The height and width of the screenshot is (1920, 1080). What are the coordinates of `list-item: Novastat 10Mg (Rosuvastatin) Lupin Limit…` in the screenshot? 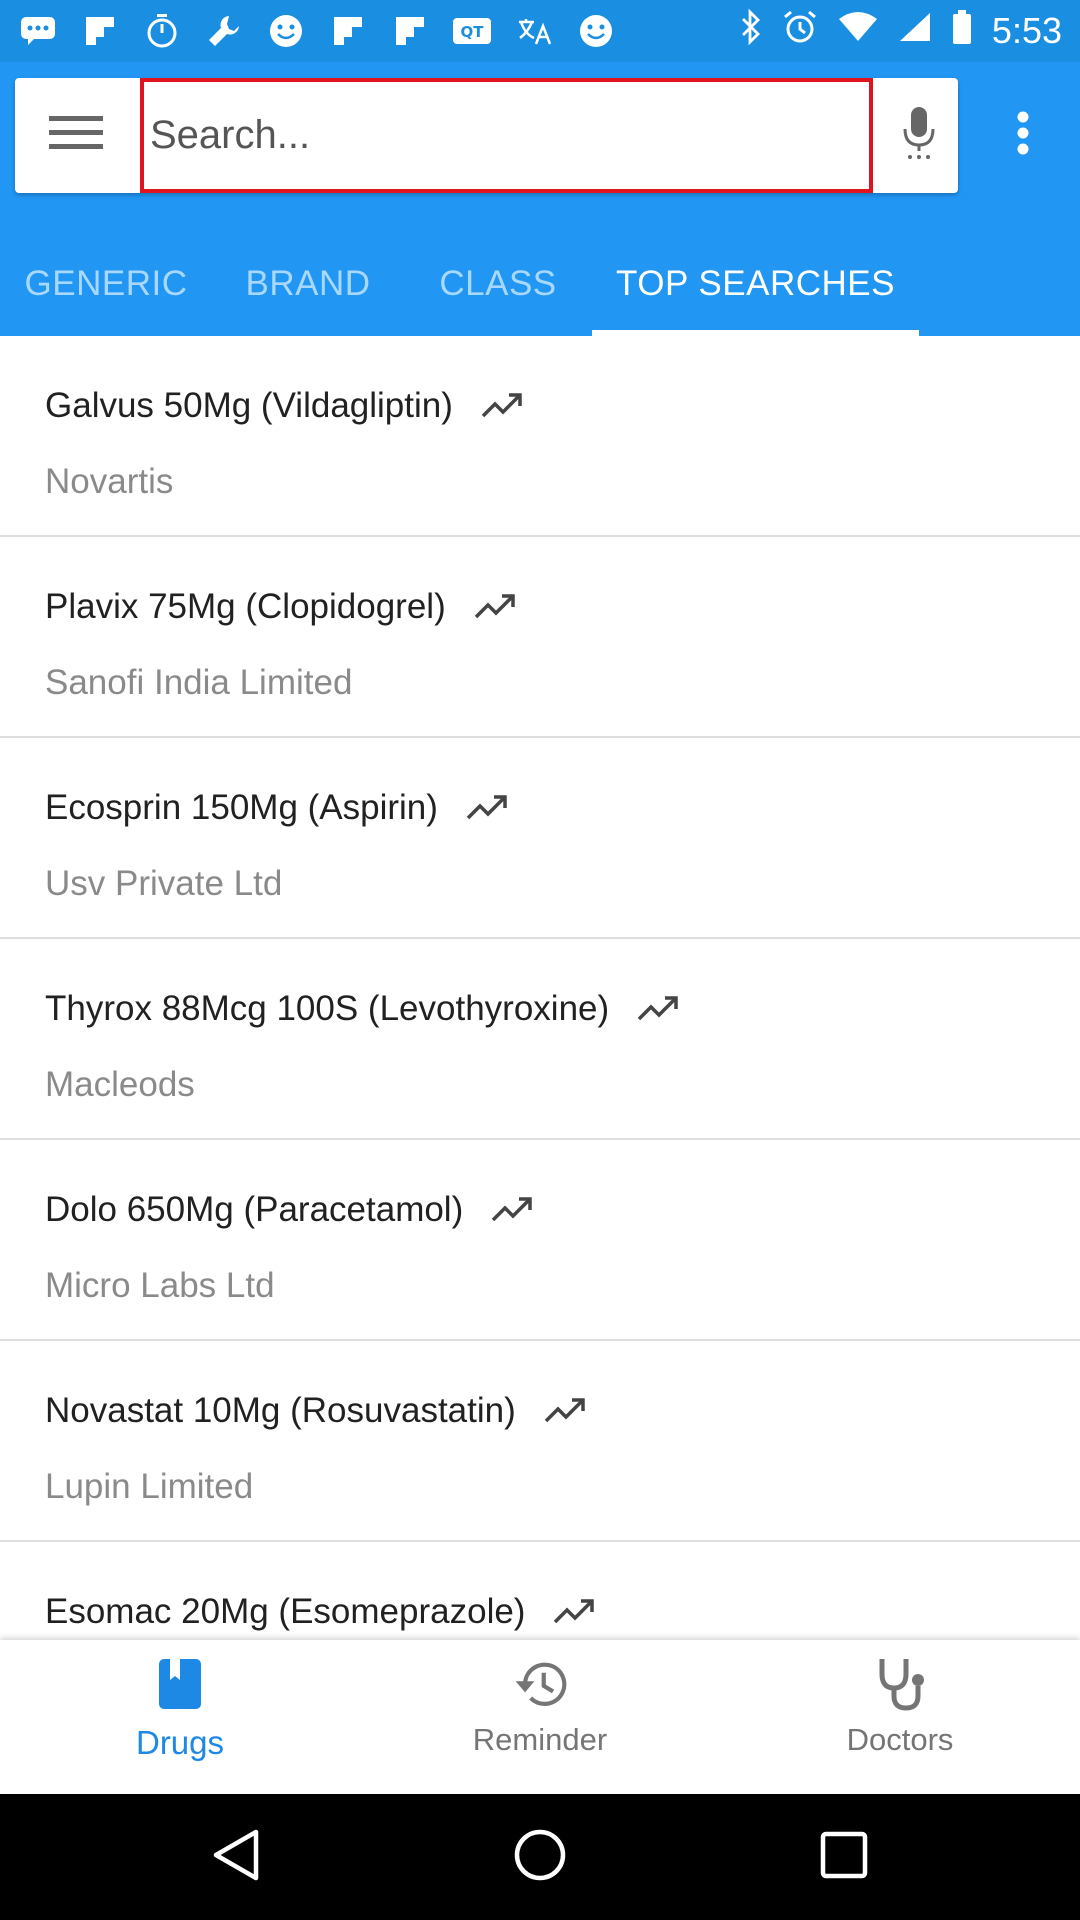 It's located at (540, 1441).